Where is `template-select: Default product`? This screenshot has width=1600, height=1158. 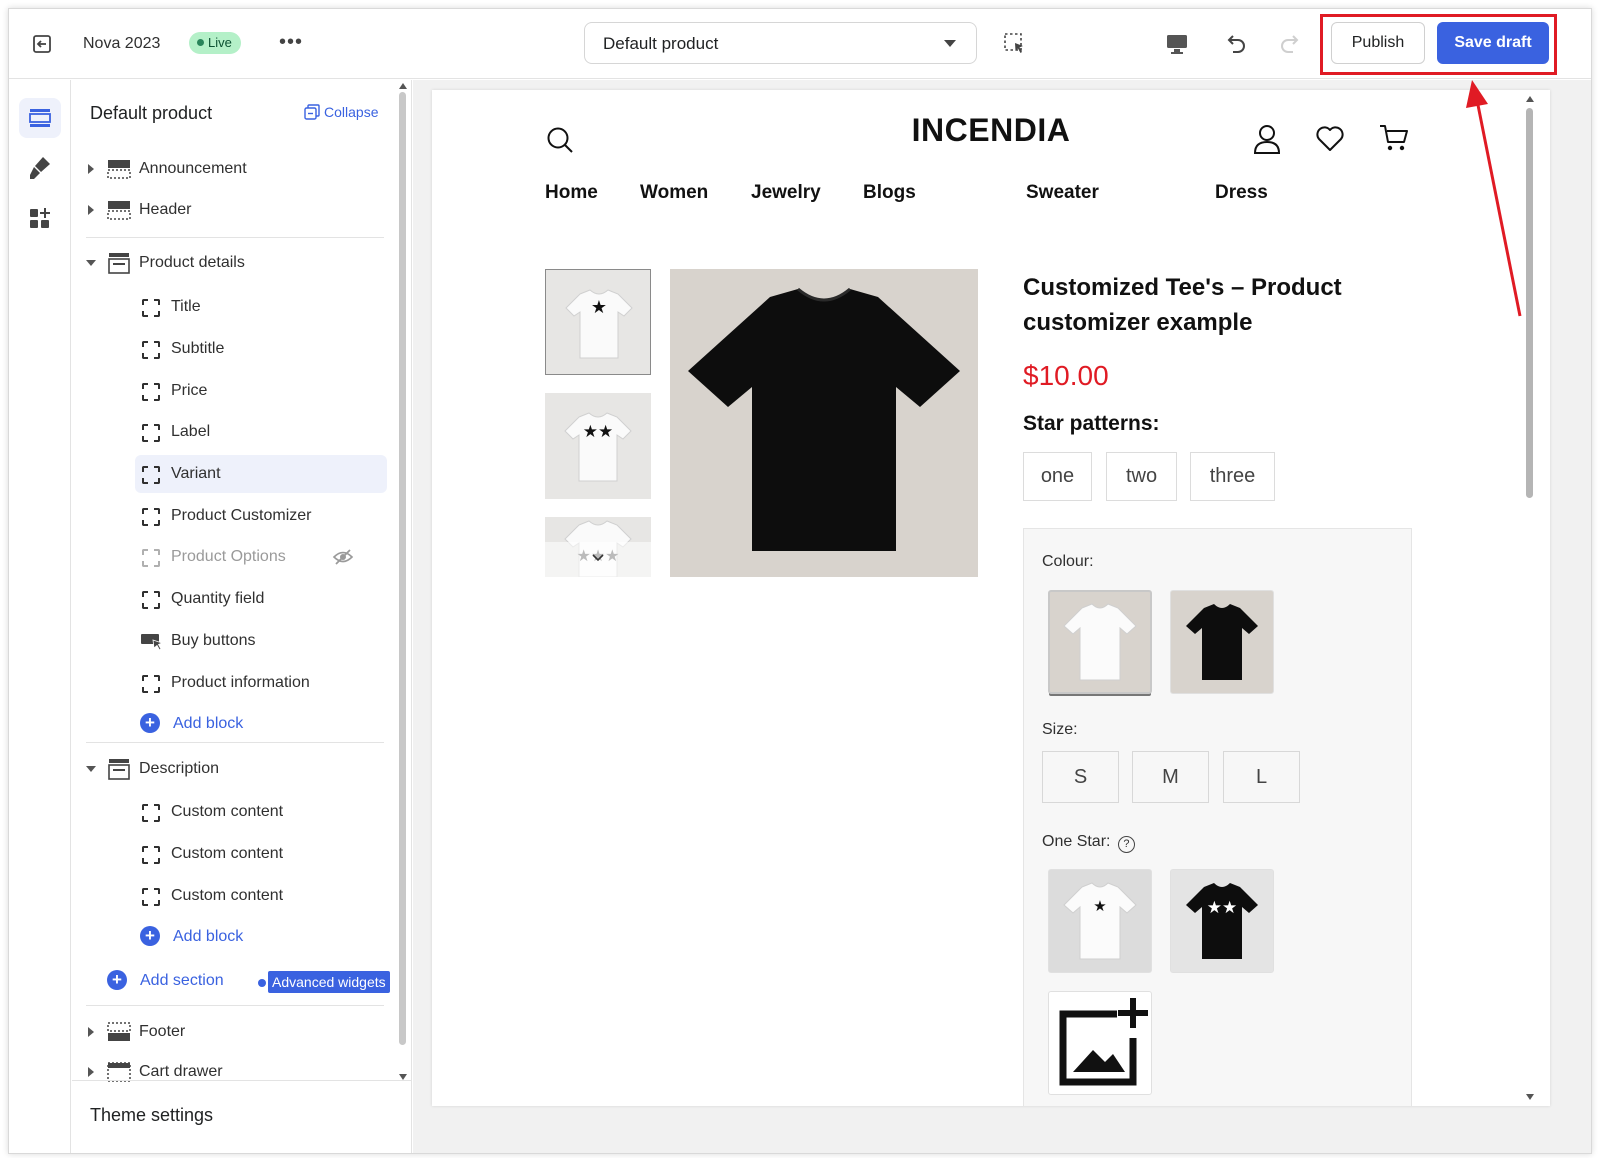 template-select: Default product is located at coordinates (780, 43).